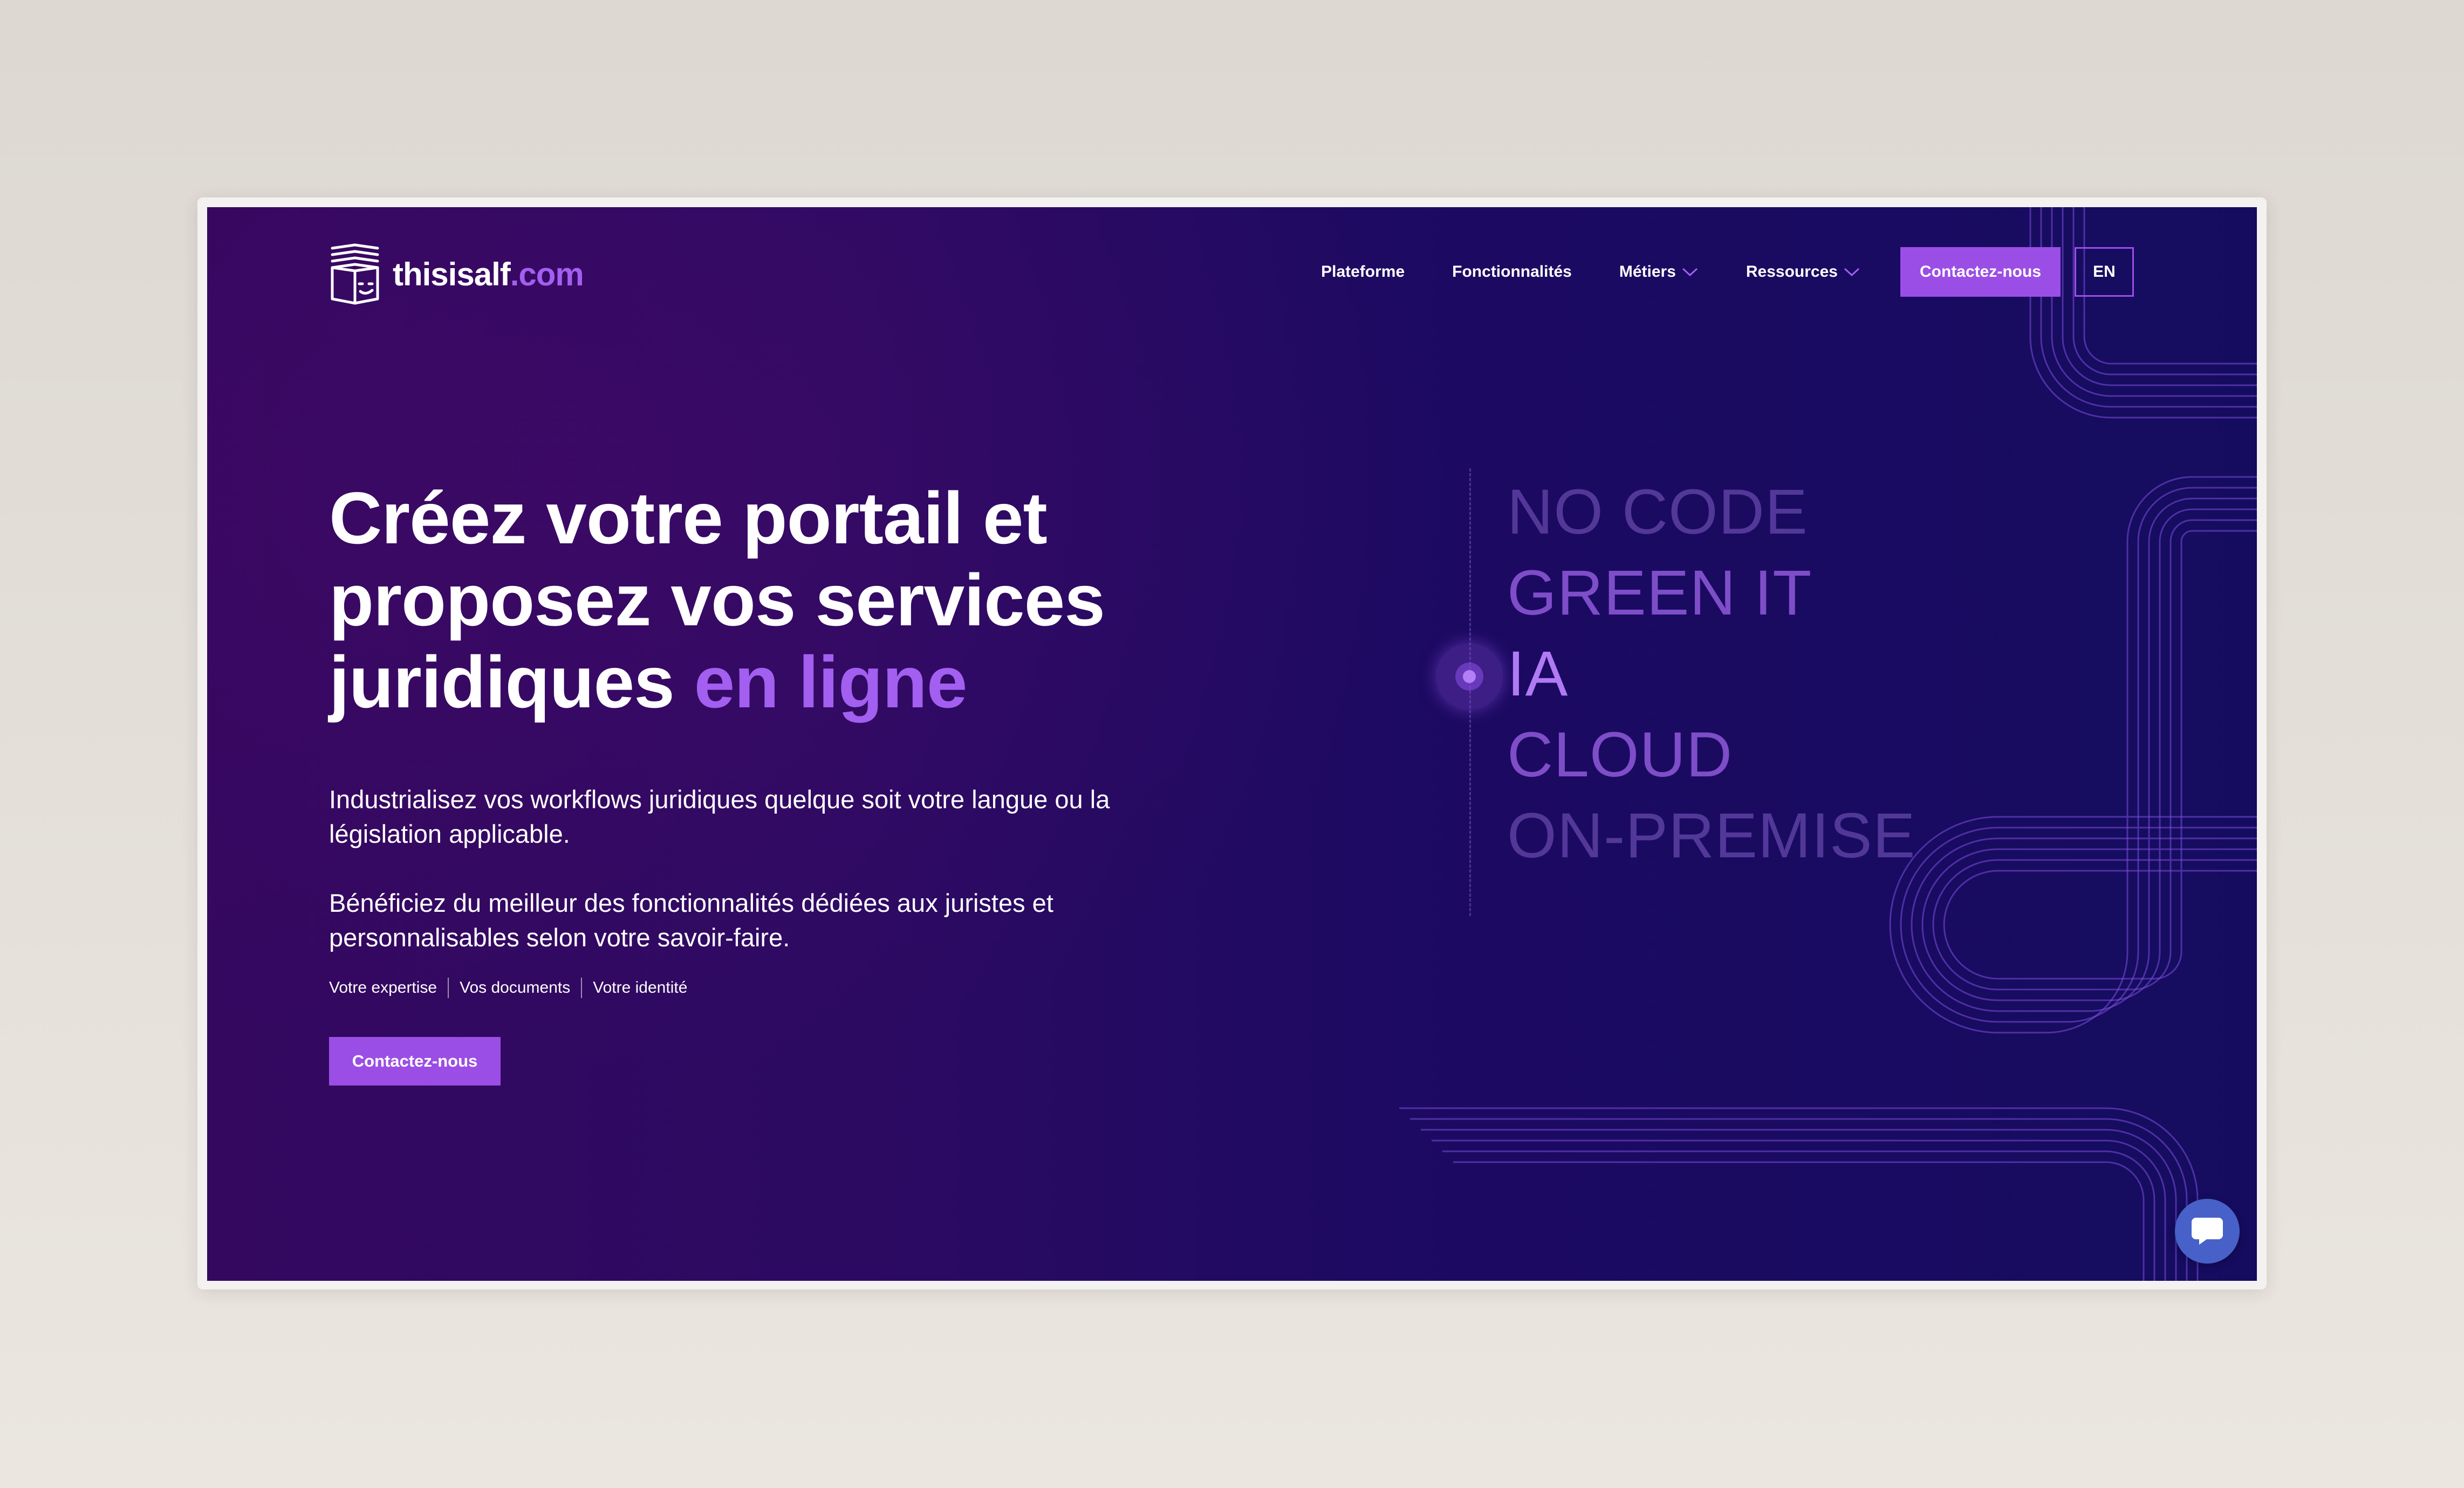 Image resolution: width=2464 pixels, height=1488 pixels. What do you see at coordinates (547, 274) in the screenshot?
I see `logo-tld: .com` at bounding box center [547, 274].